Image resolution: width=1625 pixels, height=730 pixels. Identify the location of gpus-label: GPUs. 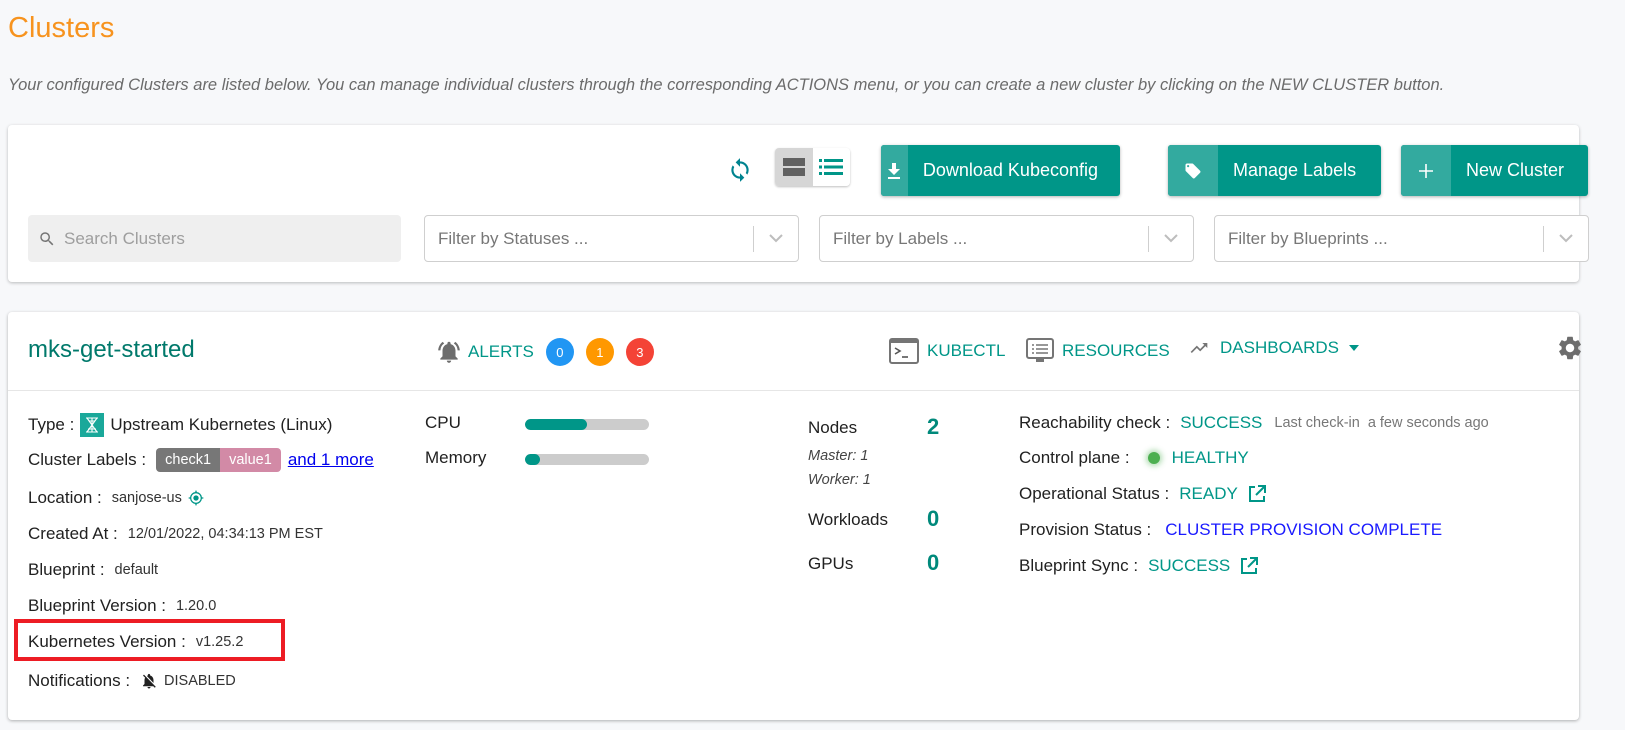
(831, 563).